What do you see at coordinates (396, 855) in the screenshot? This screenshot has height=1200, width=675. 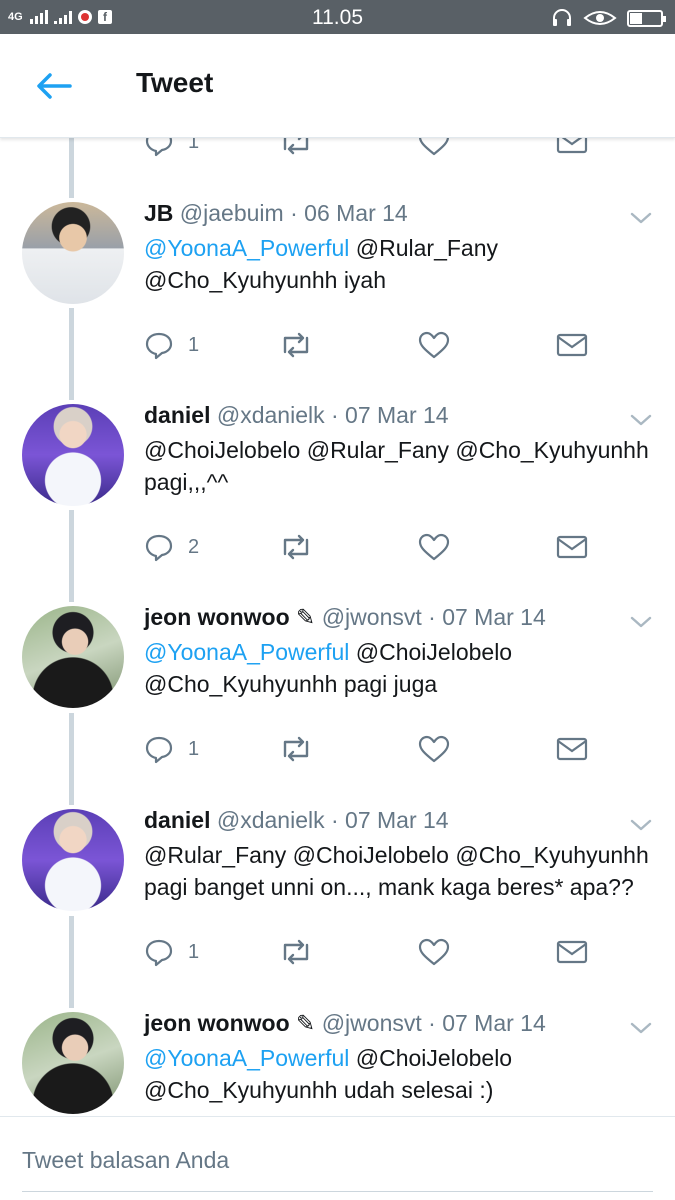 I see `tweet-text-segment: @Rular_Fany @ChoiJelobelo @Cho_Kyuhyunhh` at bounding box center [396, 855].